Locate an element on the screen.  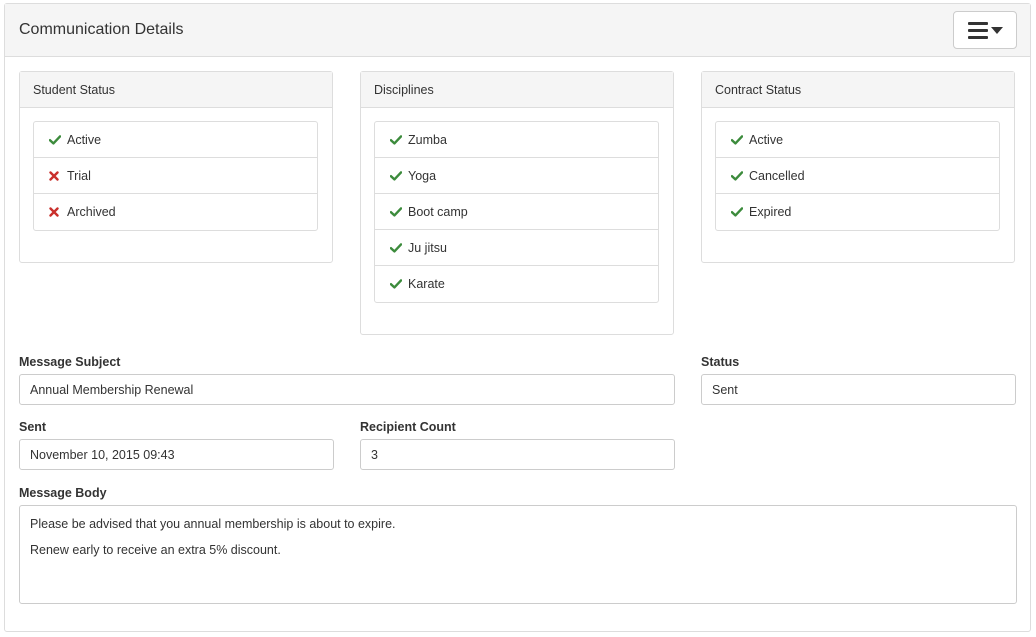
contract-status-list: Active Cancelled Expired is located at coordinates (857, 176).